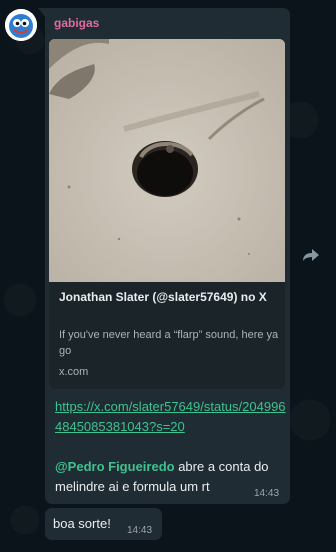  I want to click on link-preview-domain: x.com, so click(74, 372).